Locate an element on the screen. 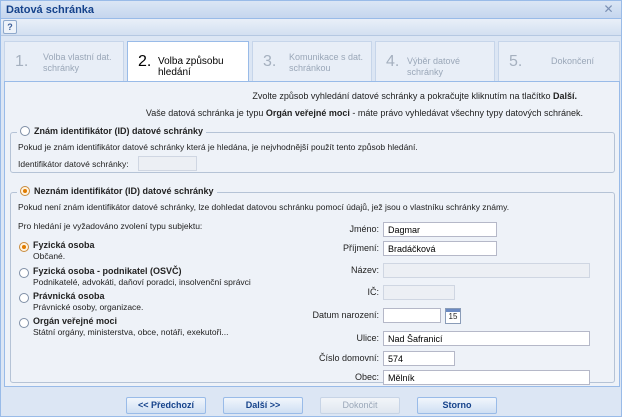  obec-label: Obec: is located at coordinates (366, 377).